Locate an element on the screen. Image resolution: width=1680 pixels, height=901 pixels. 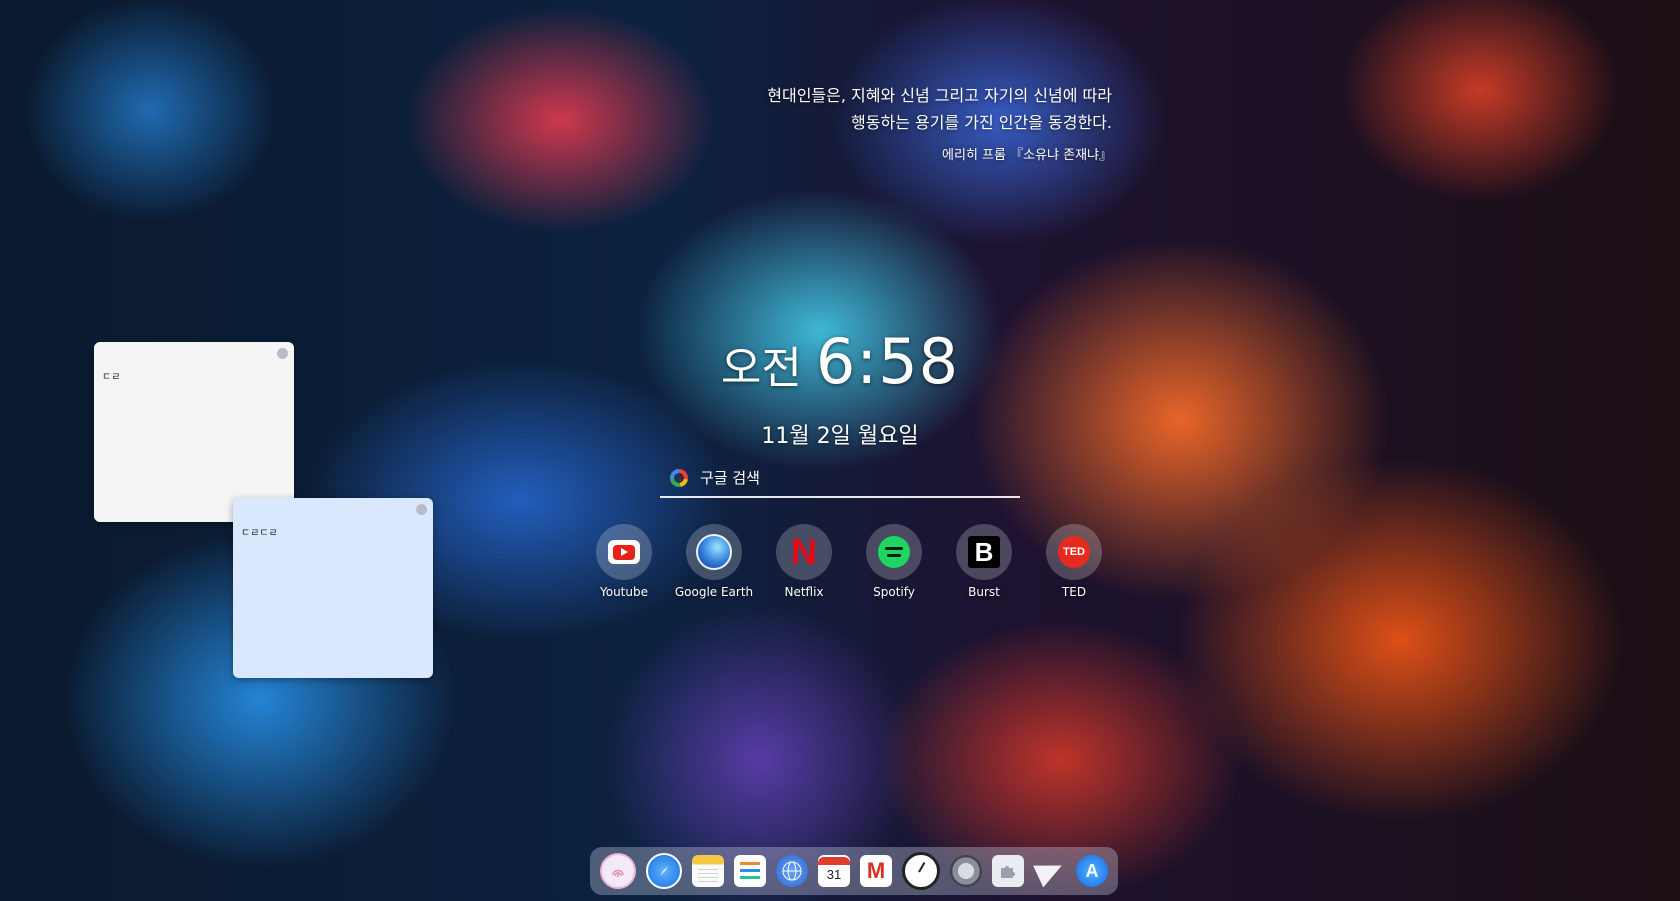
quote-attribution: 에리히 프롬 『소유냐 존재냐』 is located at coordinates (1027, 155).